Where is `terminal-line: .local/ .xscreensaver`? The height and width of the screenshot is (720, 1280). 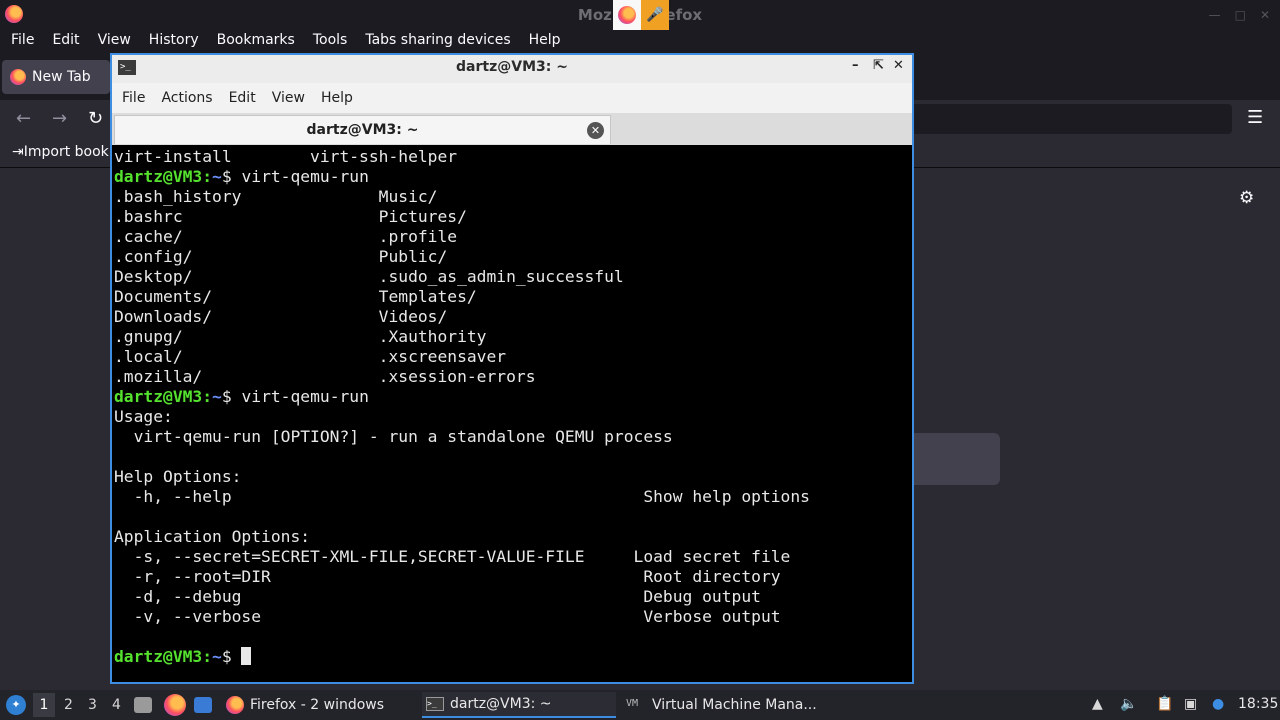 terminal-line: .local/ .xscreensaver is located at coordinates (462, 357).